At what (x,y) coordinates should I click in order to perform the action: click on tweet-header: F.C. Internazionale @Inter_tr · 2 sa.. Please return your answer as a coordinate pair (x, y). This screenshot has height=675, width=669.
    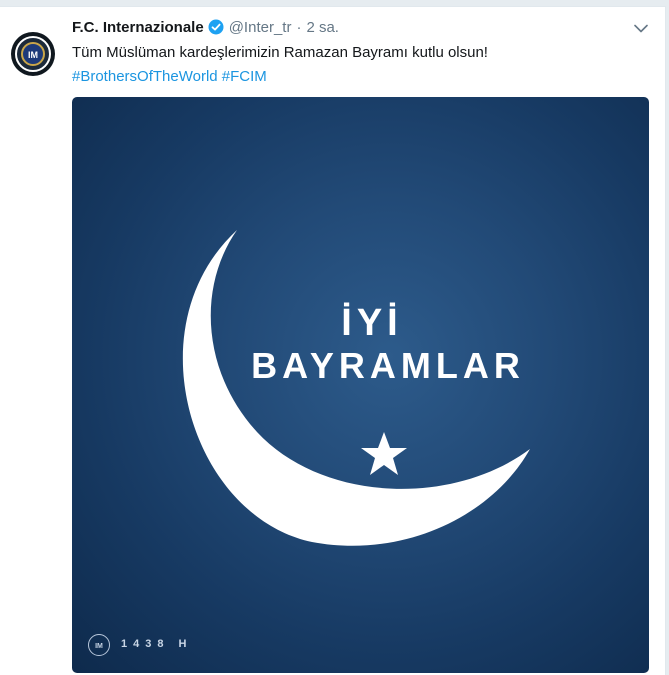
    Looking at the image, I should click on (205, 27).